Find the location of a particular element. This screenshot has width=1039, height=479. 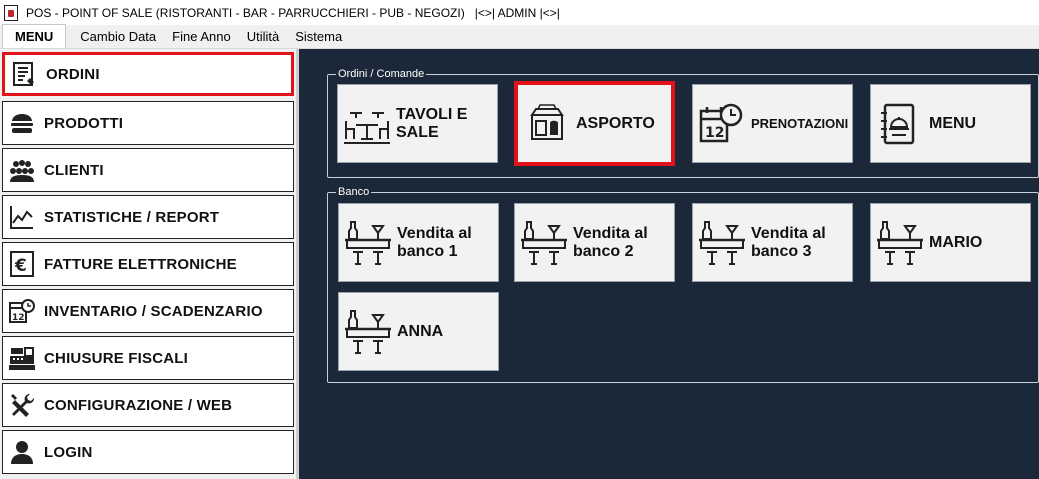

euro-invoice-icon: € is located at coordinates (22, 264).